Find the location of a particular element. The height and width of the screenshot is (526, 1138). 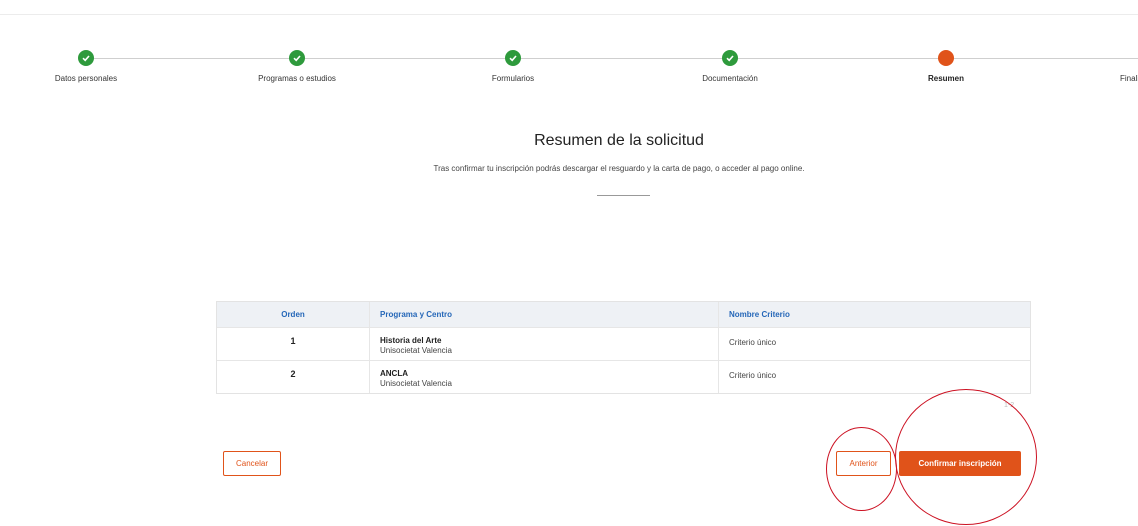

program-name: ANCLA is located at coordinates (394, 373).